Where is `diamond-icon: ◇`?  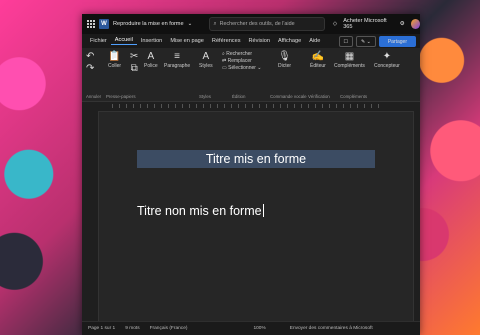 diamond-icon: ◇ is located at coordinates (335, 24).